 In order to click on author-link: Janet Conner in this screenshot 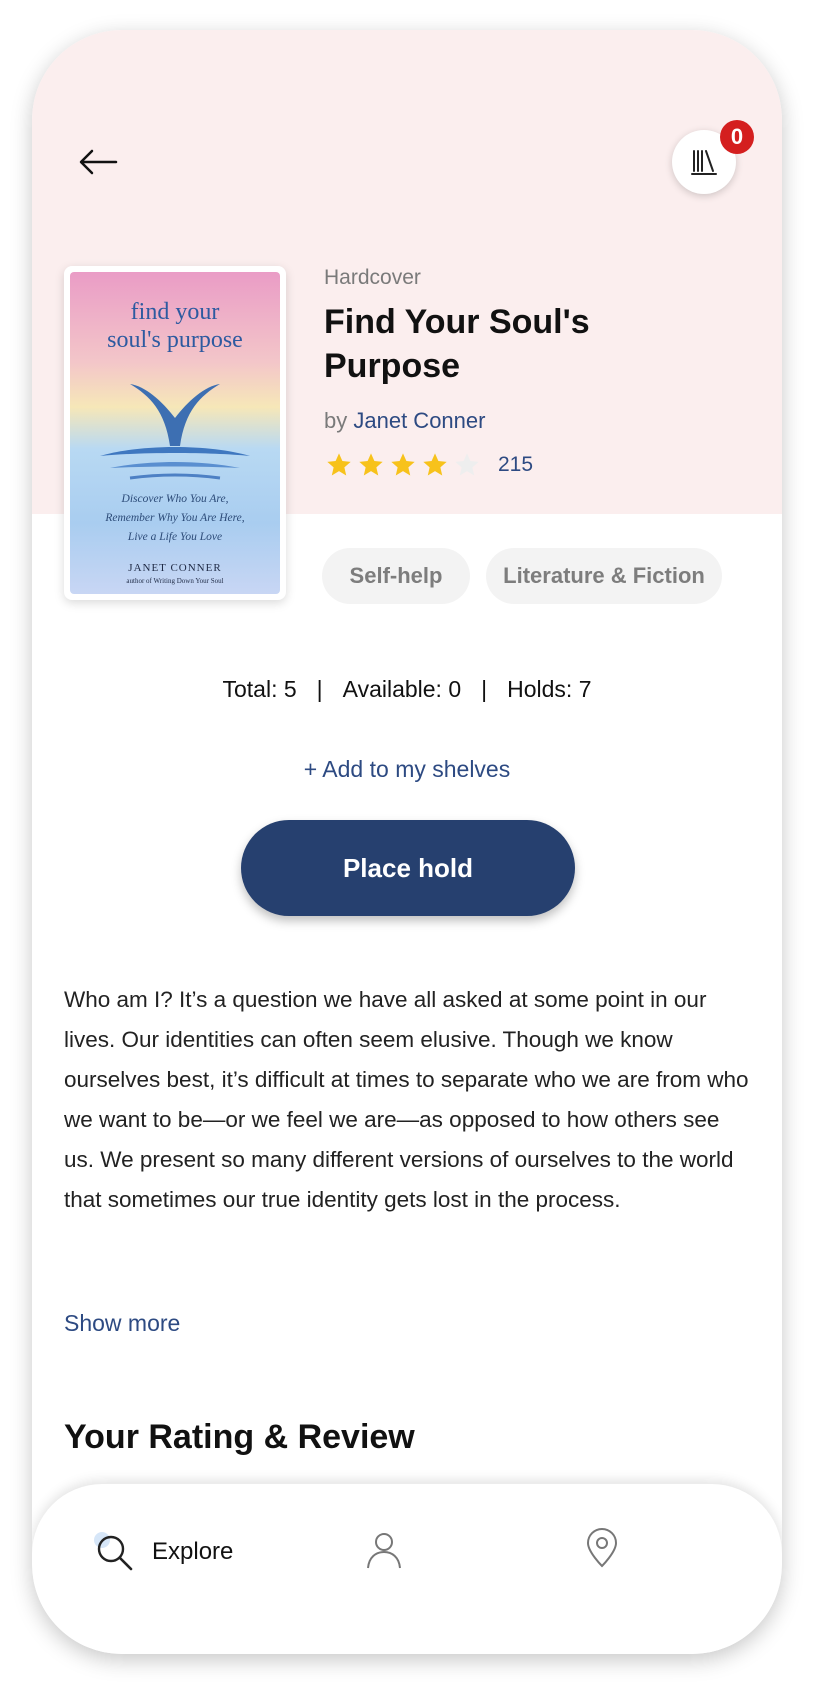, I will do `click(419, 420)`.